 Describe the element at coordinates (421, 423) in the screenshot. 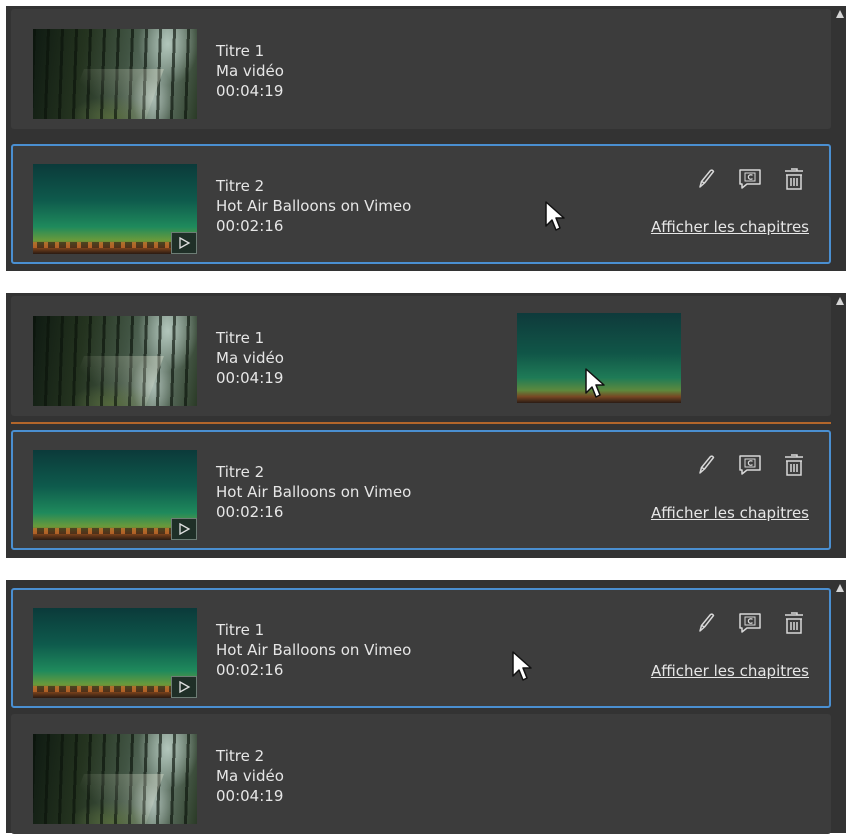

I see `drop-indicator` at that location.